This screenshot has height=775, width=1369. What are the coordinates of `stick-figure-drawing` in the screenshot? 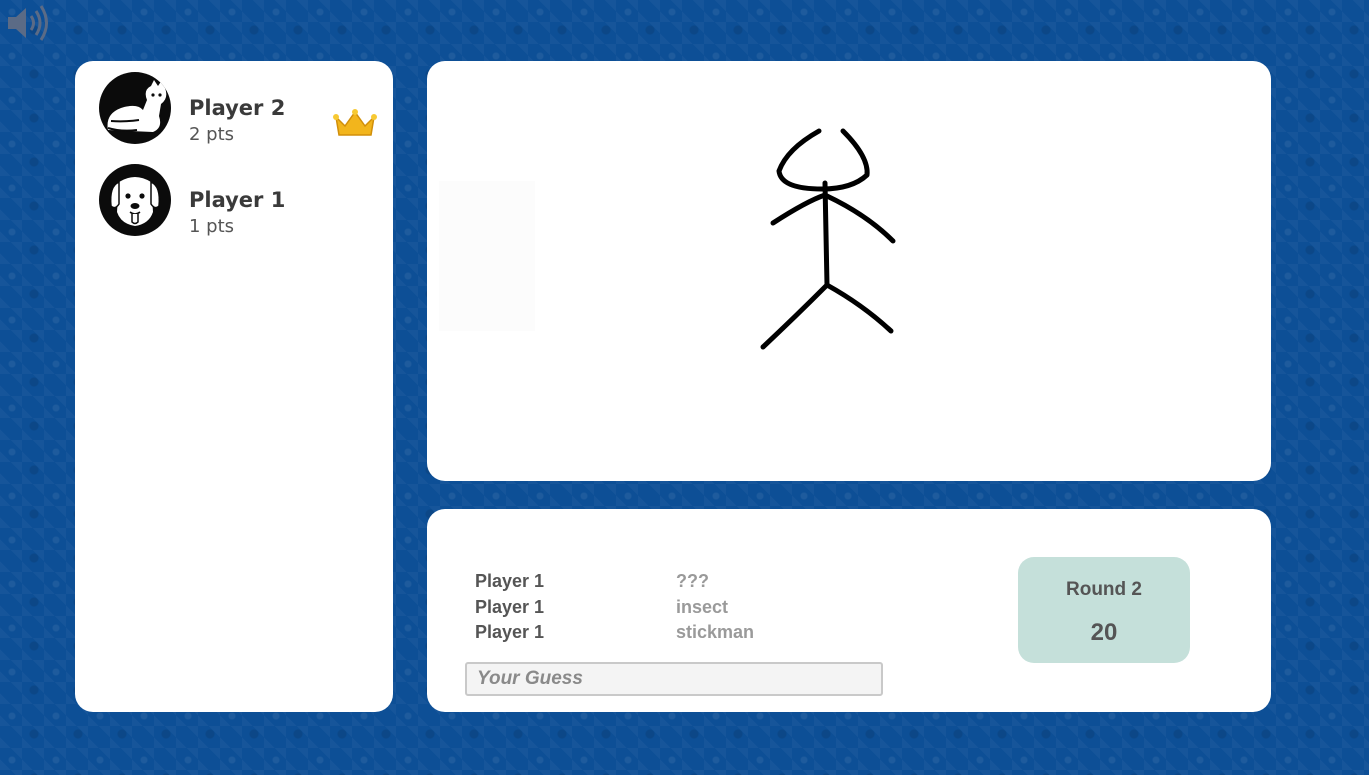 It's located at (828, 239).